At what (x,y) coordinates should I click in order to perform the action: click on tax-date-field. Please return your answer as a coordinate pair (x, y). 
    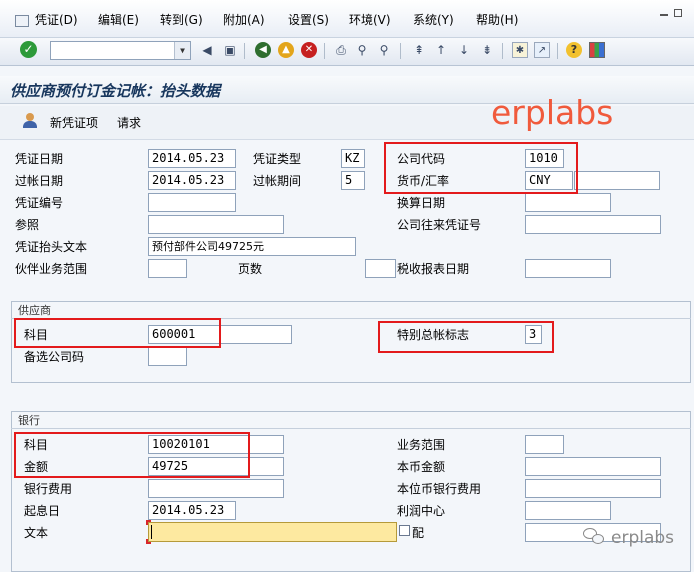
    Looking at the image, I should click on (568, 268).